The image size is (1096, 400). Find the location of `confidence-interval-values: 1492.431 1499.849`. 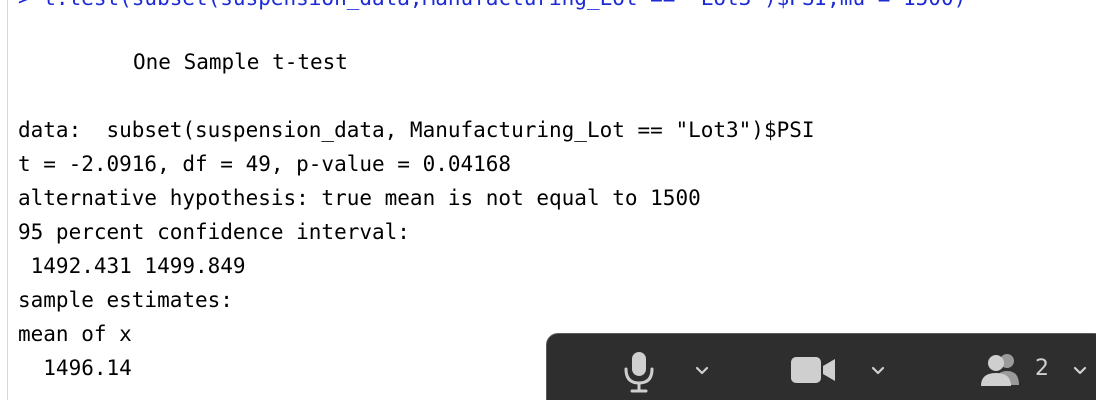

confidence-interval-values: 1492.431 1499.849 is located at coordinates (132, 266).